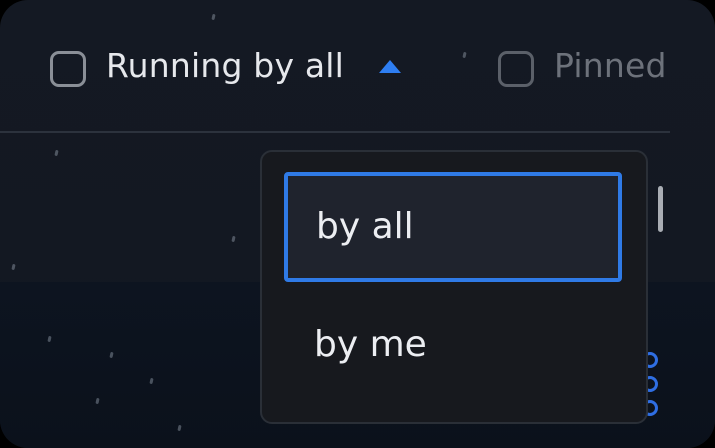 This screenshot has width=715, height=448. What do you see at coordinates (390, 66) in the screenshot?
I see `caret-up-icon` at bounding box center [390, 66].